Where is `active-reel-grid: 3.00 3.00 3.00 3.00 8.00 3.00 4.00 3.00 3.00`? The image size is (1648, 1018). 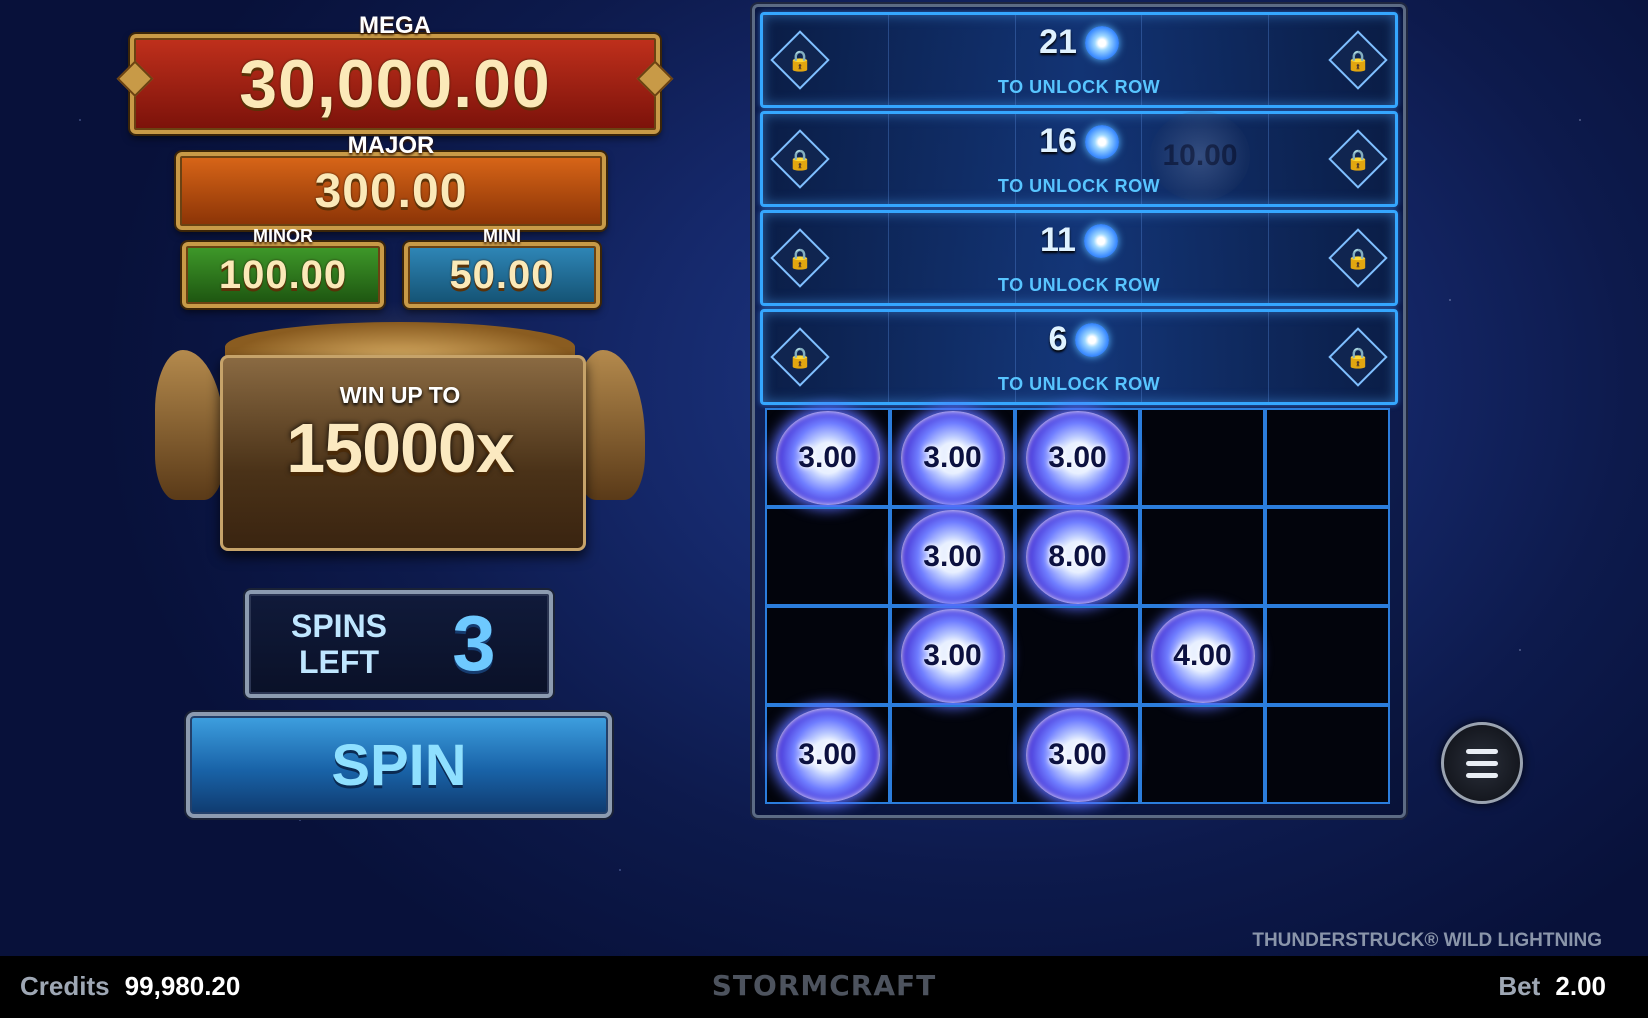
active-reel-grid: 3.00 3.00 3.00 3.00 8.00 3.00 4.00 3.00 3.00 is located at coordinates (1077, 606).